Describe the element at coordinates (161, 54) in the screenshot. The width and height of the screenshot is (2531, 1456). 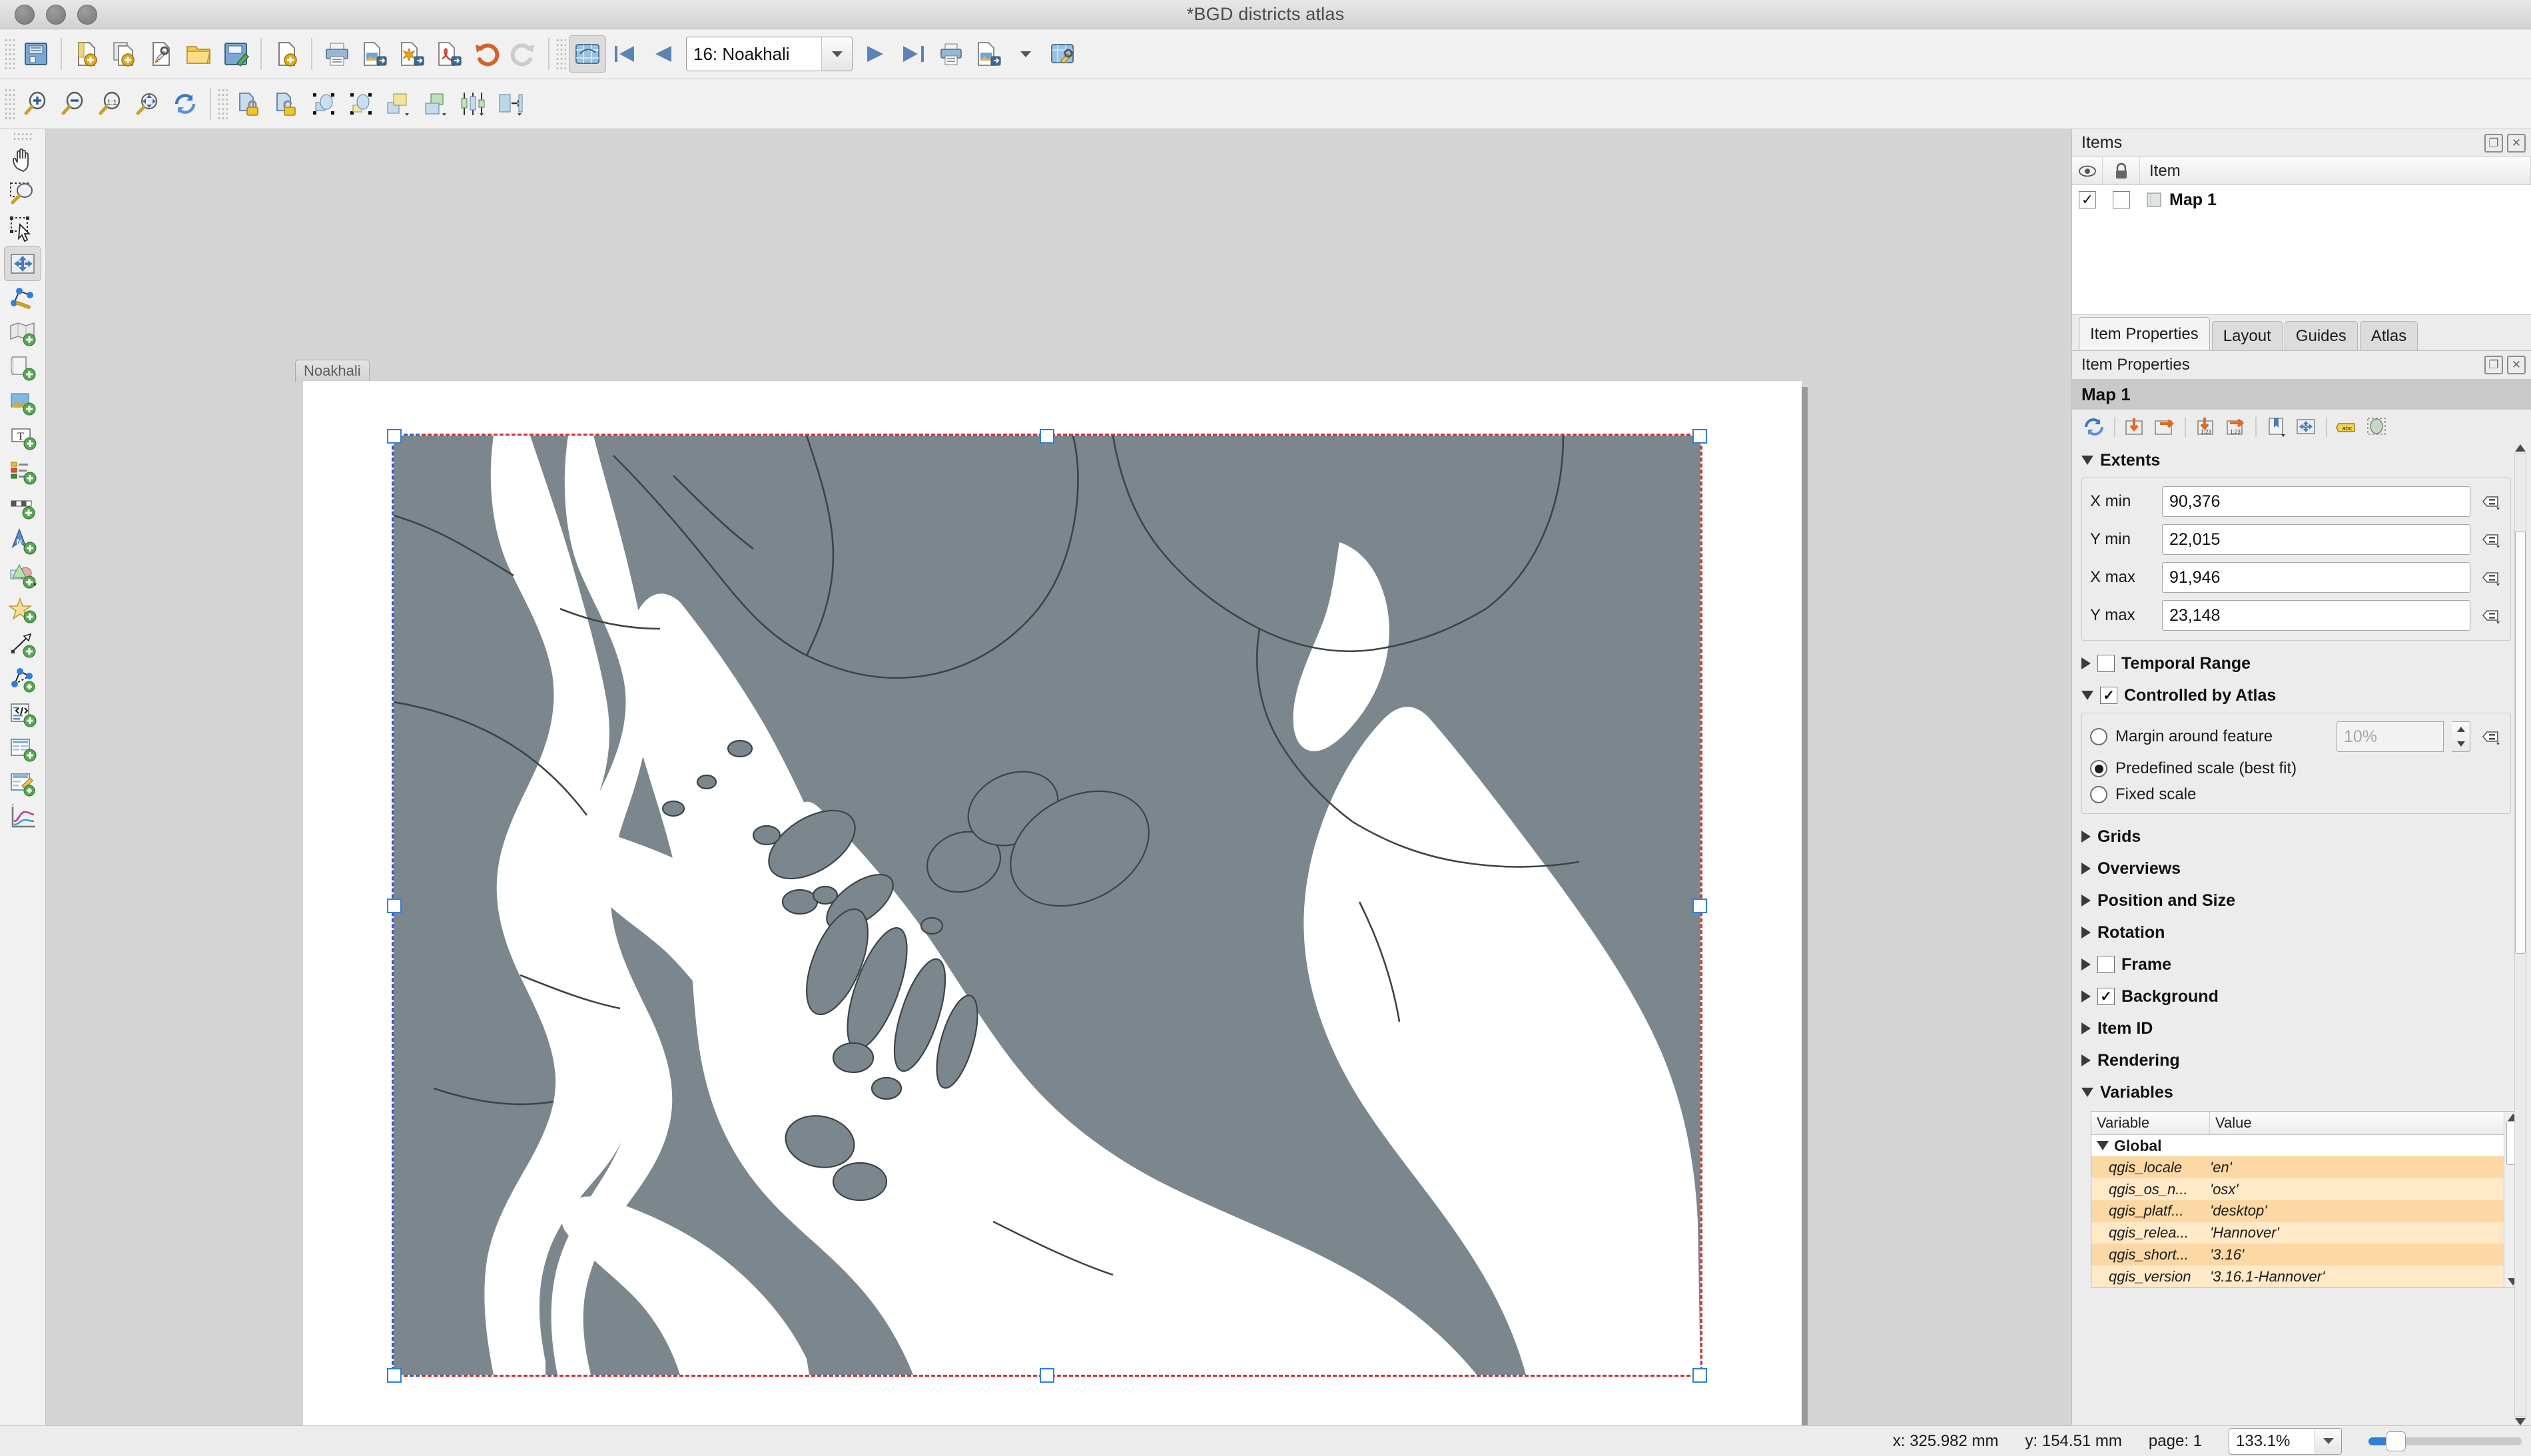
I see `layout-manager-icon` at that location.